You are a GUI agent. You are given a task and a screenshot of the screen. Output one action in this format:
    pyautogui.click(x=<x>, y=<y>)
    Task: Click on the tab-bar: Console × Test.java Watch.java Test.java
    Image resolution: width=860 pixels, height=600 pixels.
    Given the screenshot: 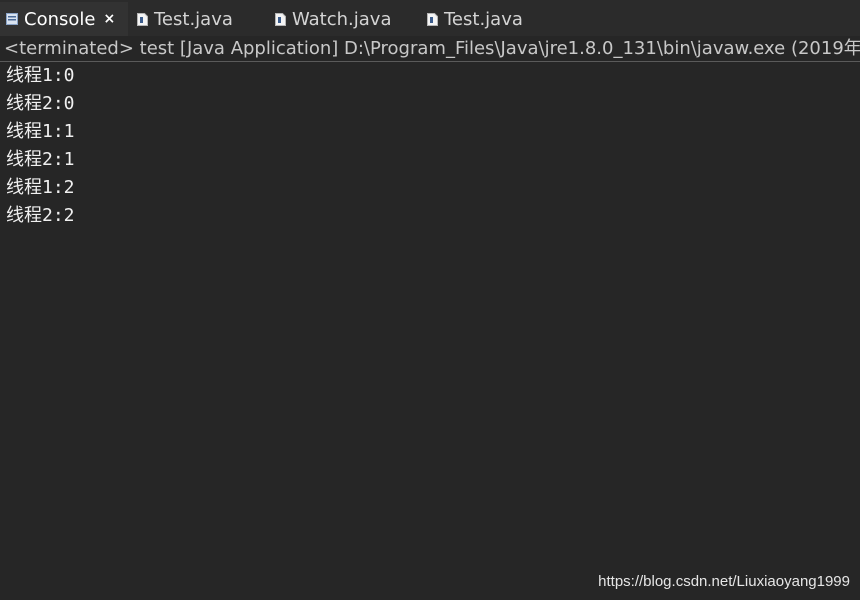 What is the action you would take?
    pyautogui.click(x=430, y=18)
    